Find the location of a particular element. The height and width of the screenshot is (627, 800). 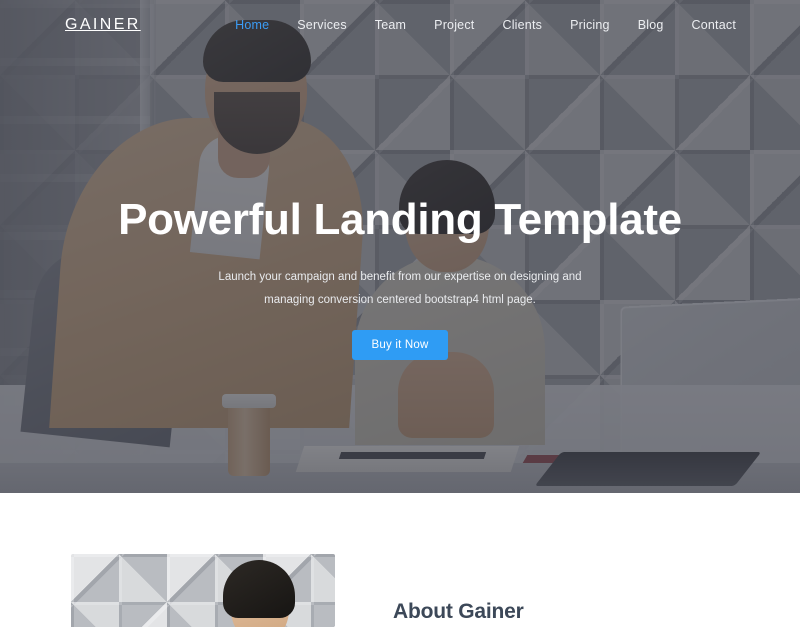

nav-link-clients: Clients is located at coordinates (522, 25).